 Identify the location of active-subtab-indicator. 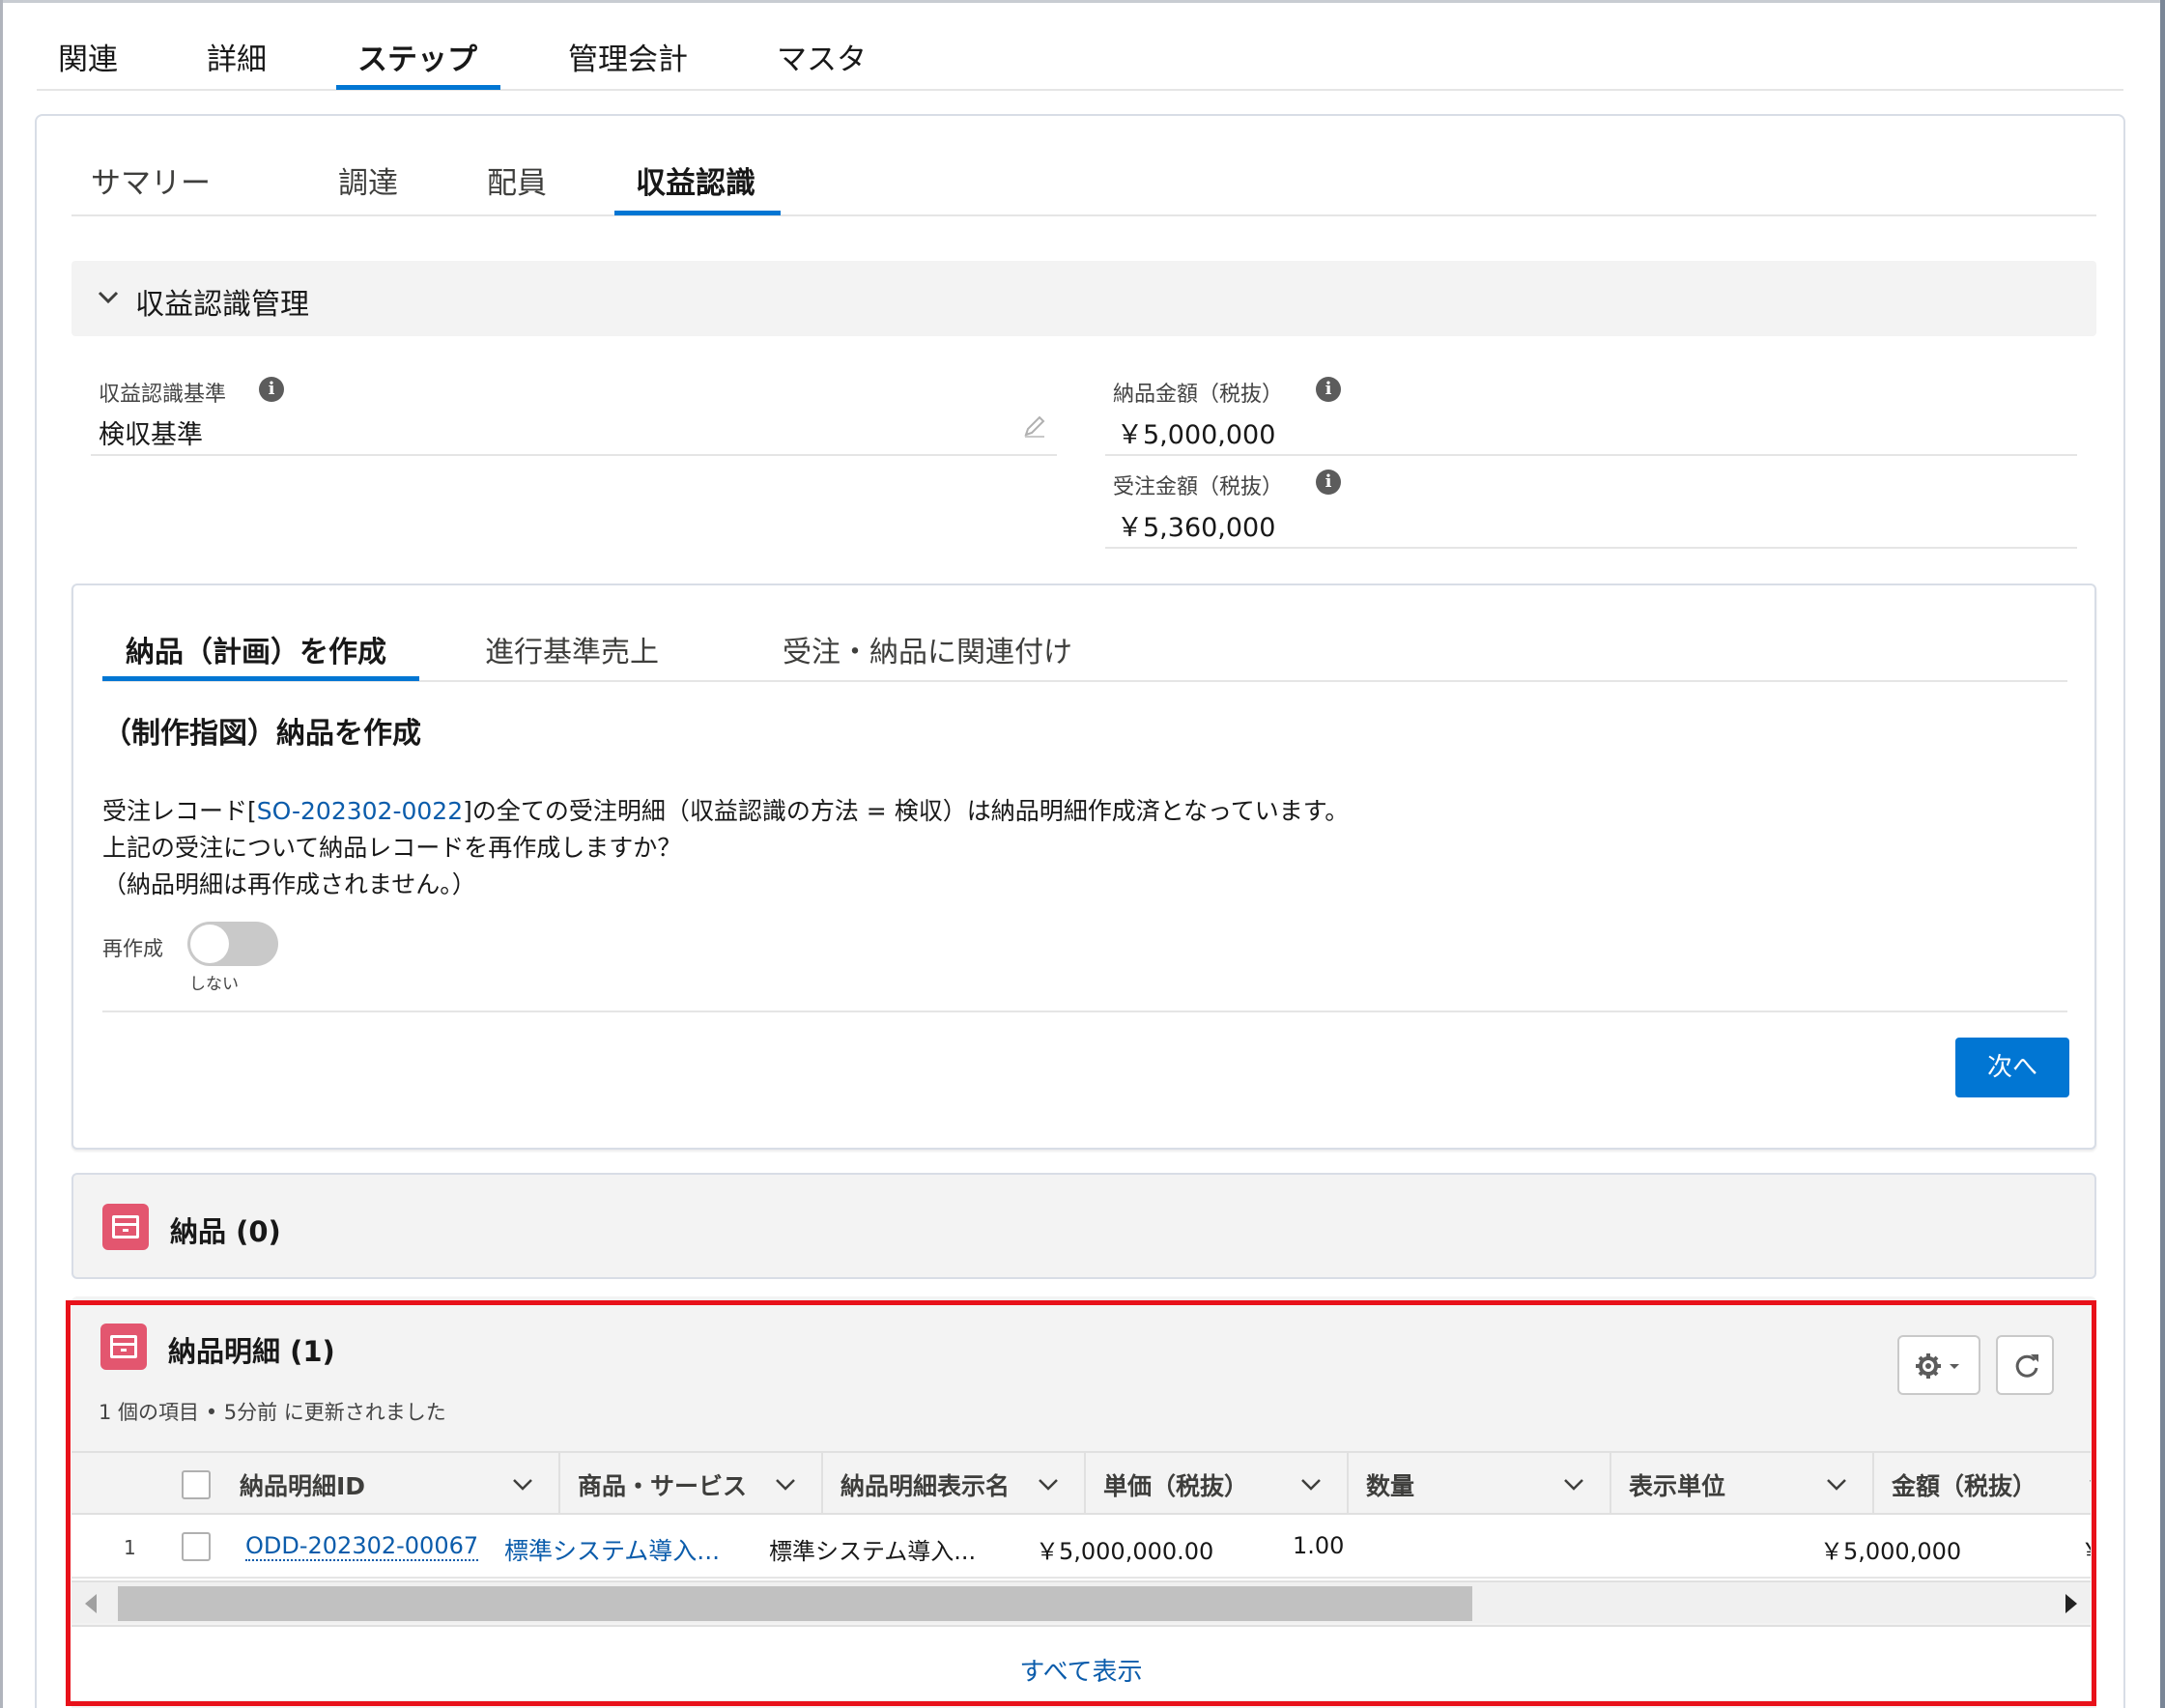
(697, 213).